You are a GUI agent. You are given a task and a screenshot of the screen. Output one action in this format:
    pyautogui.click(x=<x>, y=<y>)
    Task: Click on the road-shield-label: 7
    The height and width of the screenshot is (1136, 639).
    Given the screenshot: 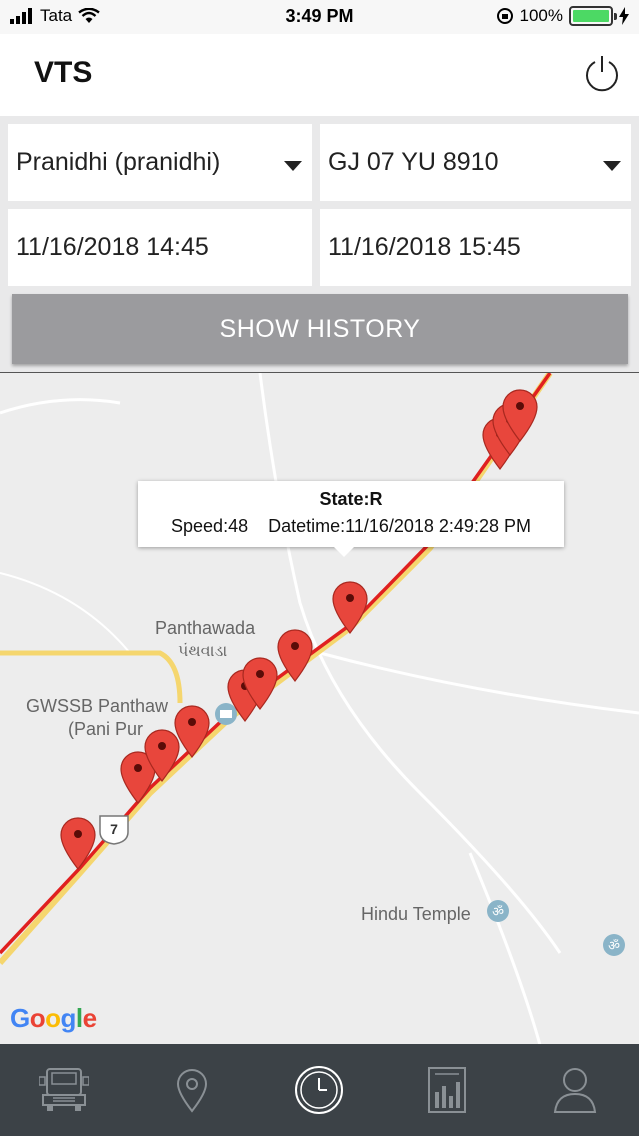 What is the action you would take?
    pyautogui.click(x=114, y=829)
    